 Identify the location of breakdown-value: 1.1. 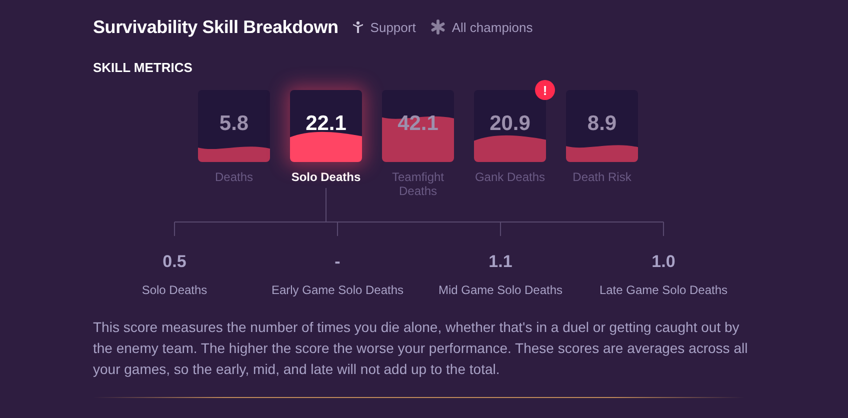
(500, 262).